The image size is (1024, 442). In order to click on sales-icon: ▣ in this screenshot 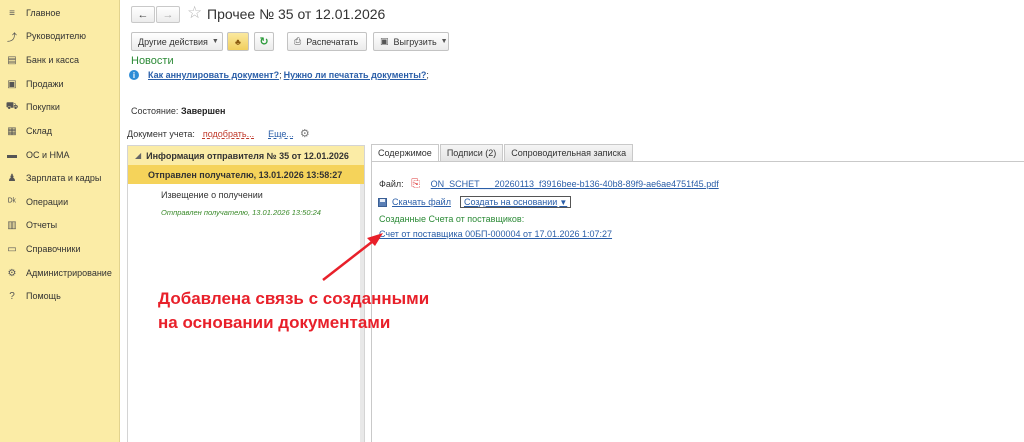, I will do `click(12, 84)`.